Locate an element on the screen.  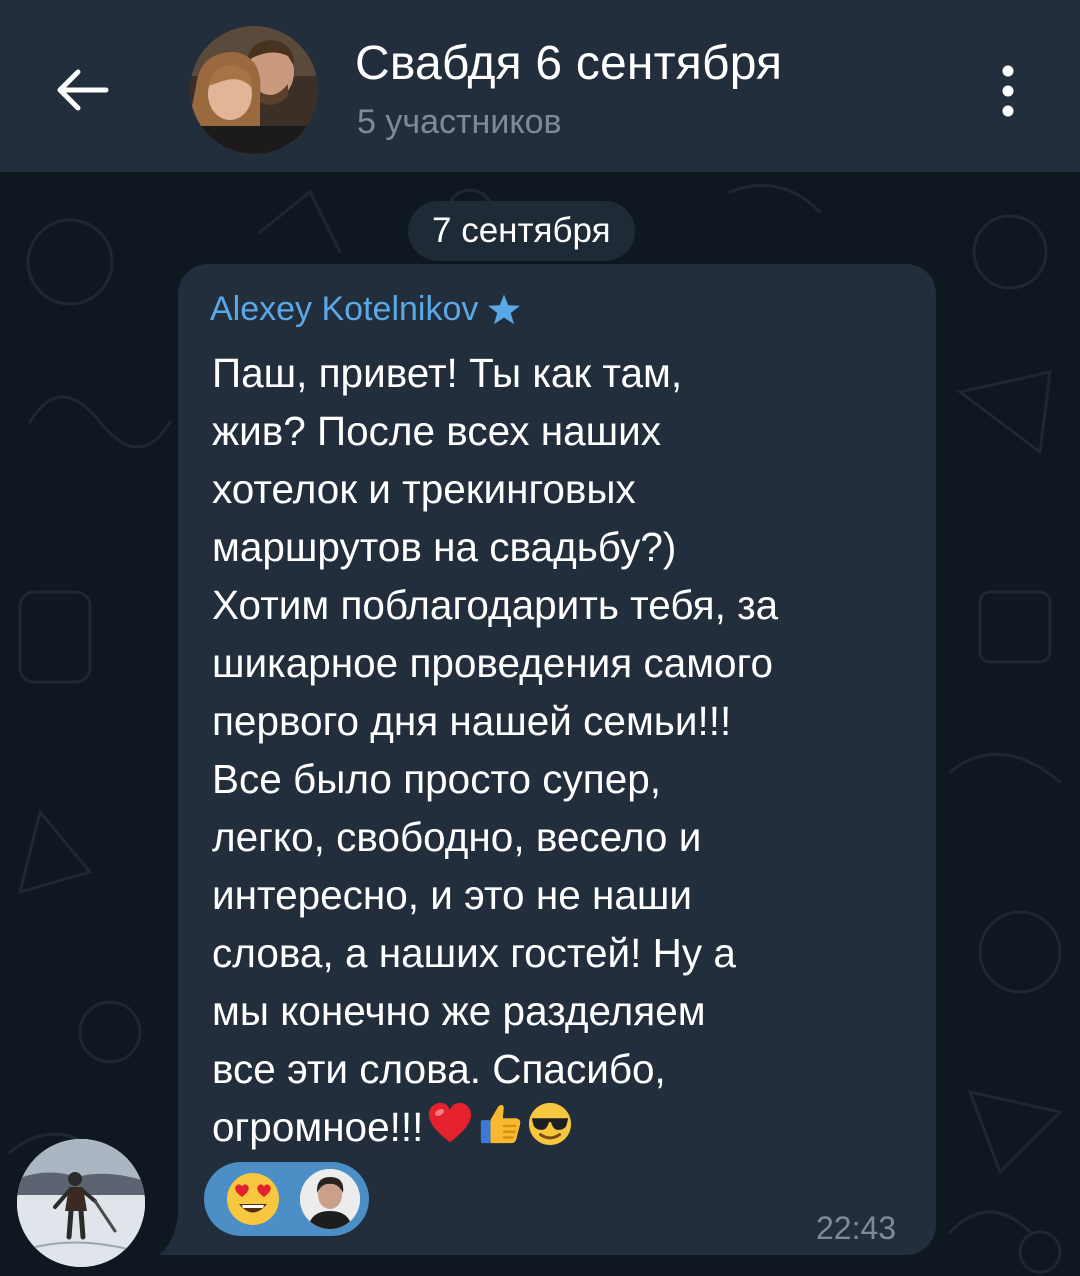
arrow-left-icon is located at coordinates (83, 90).